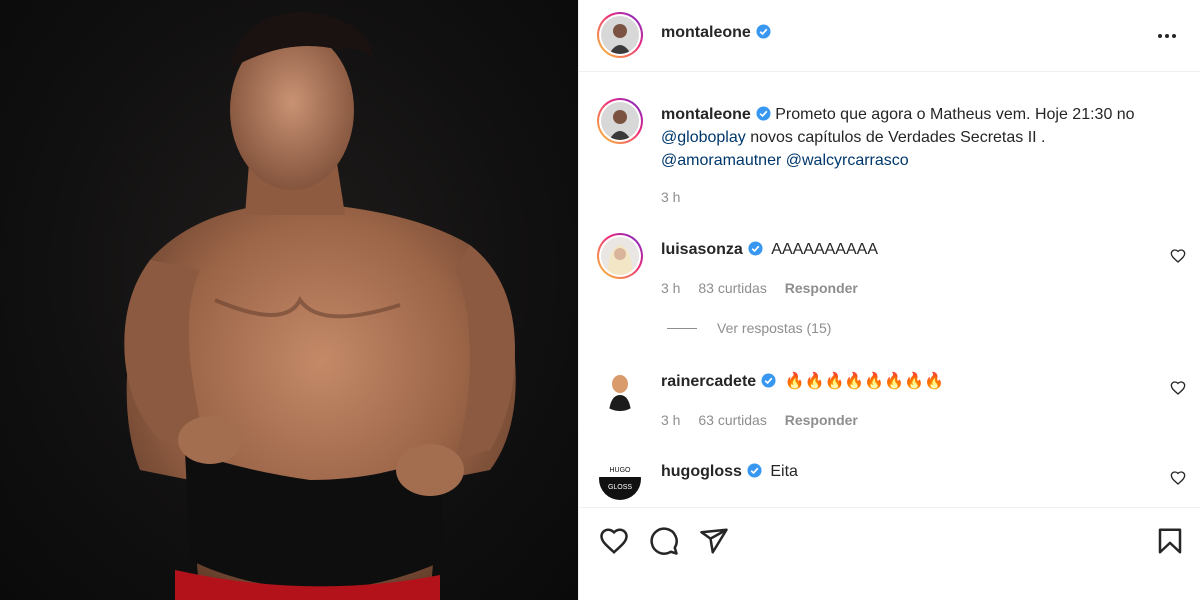 The image size is (1200, 600). Describe the element at coordinates (732, 420) in the screenshot. I see `comment-likes-count: 63 curtidas` at that location.